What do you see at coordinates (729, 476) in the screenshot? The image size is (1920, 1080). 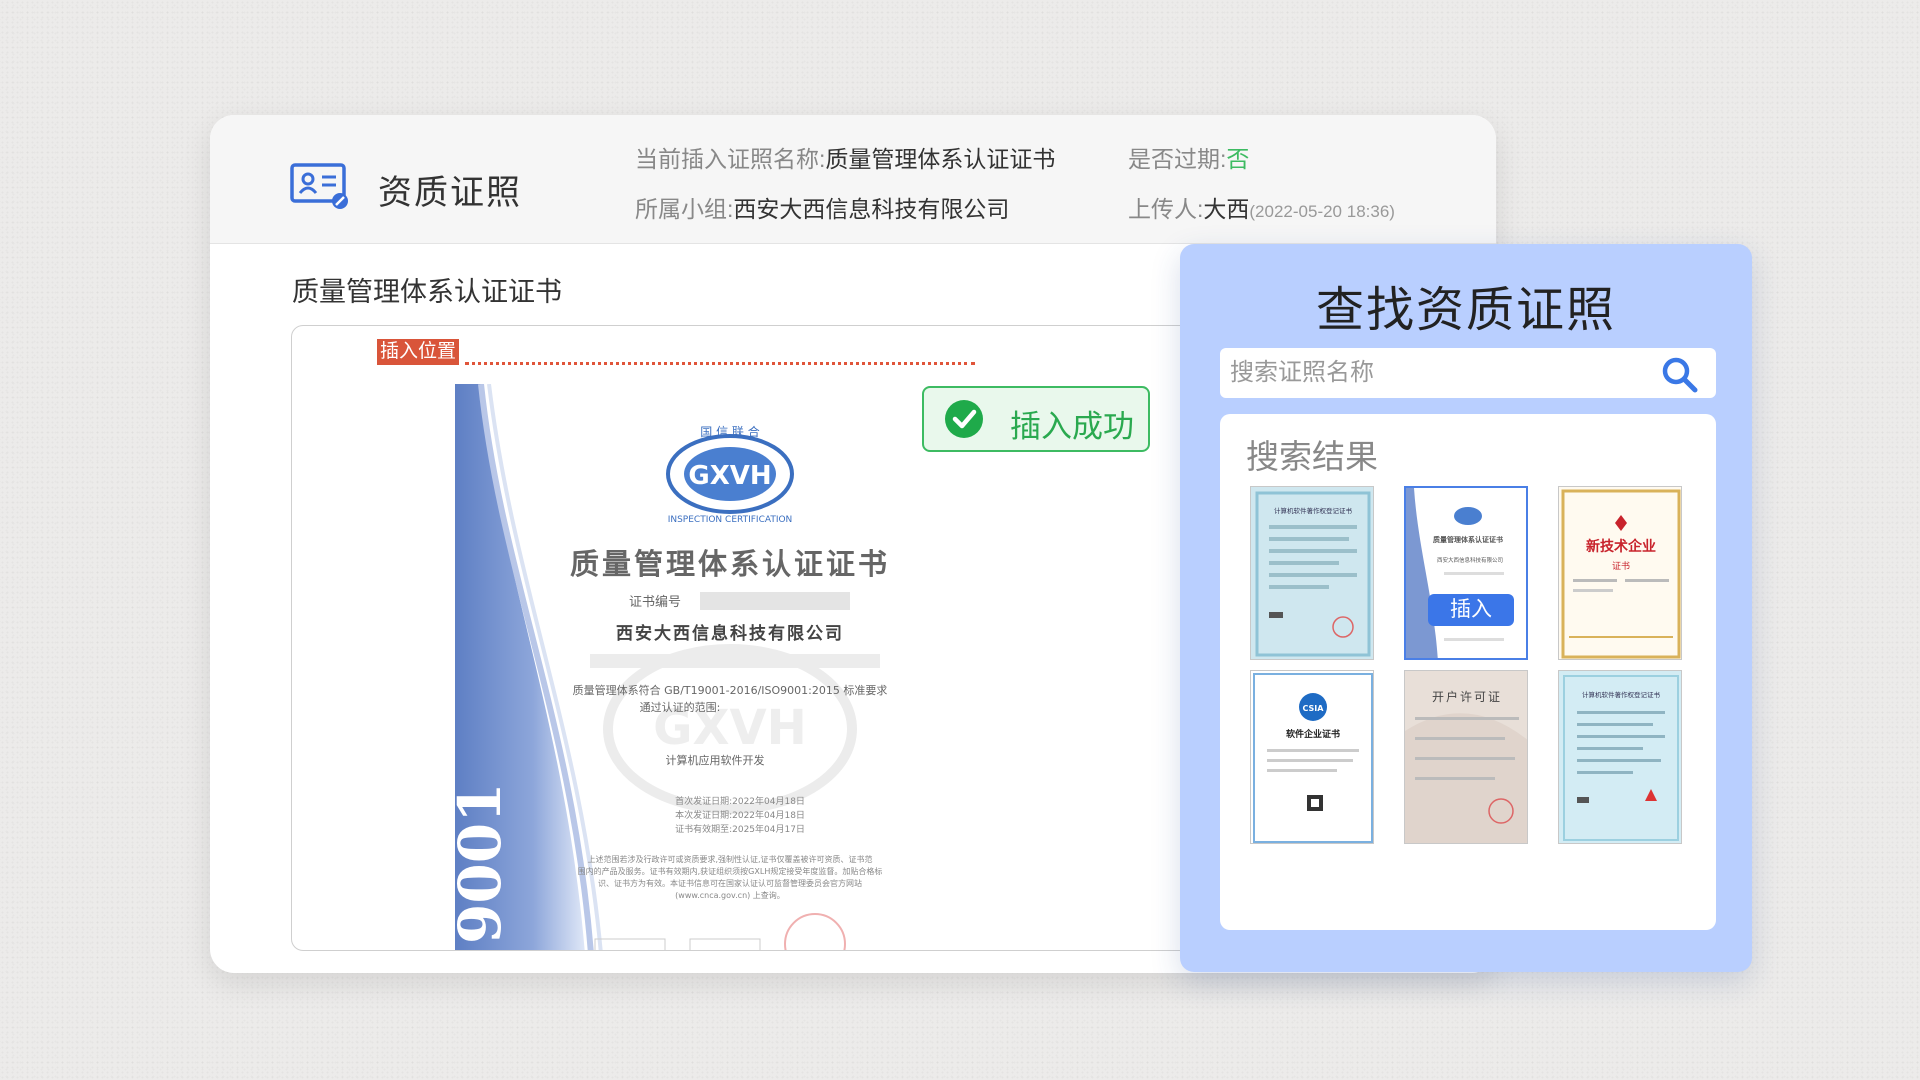 I see `cert-emblem-text: GXVH` at bounding box center [729, 476].